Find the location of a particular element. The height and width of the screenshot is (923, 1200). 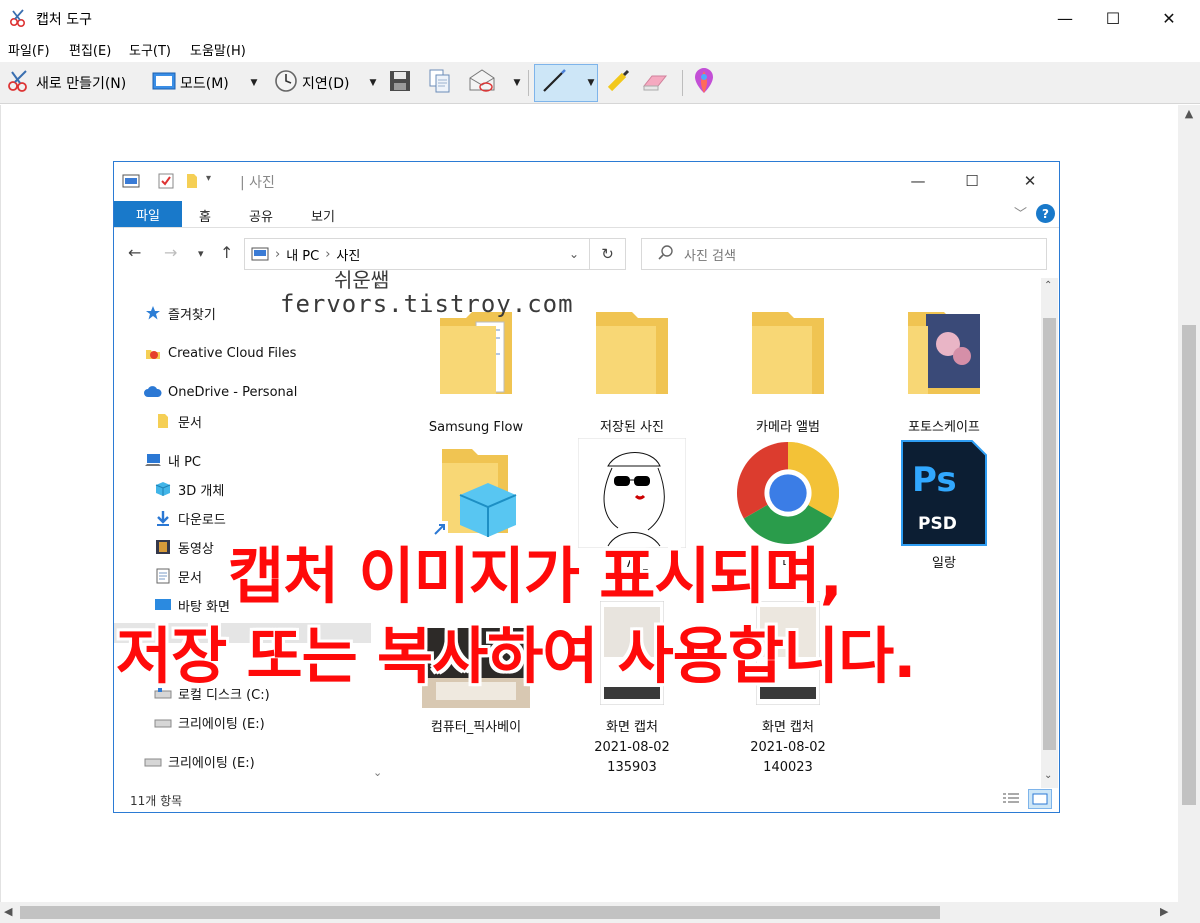

chrome-icon is located at coordinates (788, 493).